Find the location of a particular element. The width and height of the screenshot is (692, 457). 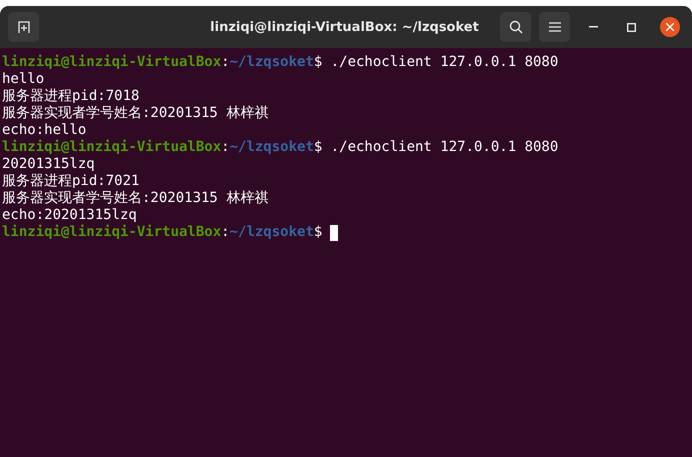

new-tab-button is located at coordinates (23, 27).